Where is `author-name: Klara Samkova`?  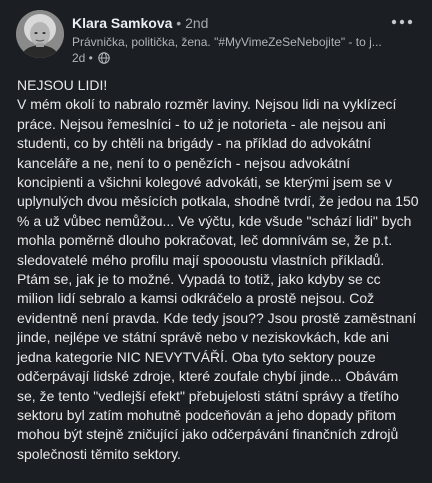
author-name: Klara Samkova is located at coordinates (122, 23).